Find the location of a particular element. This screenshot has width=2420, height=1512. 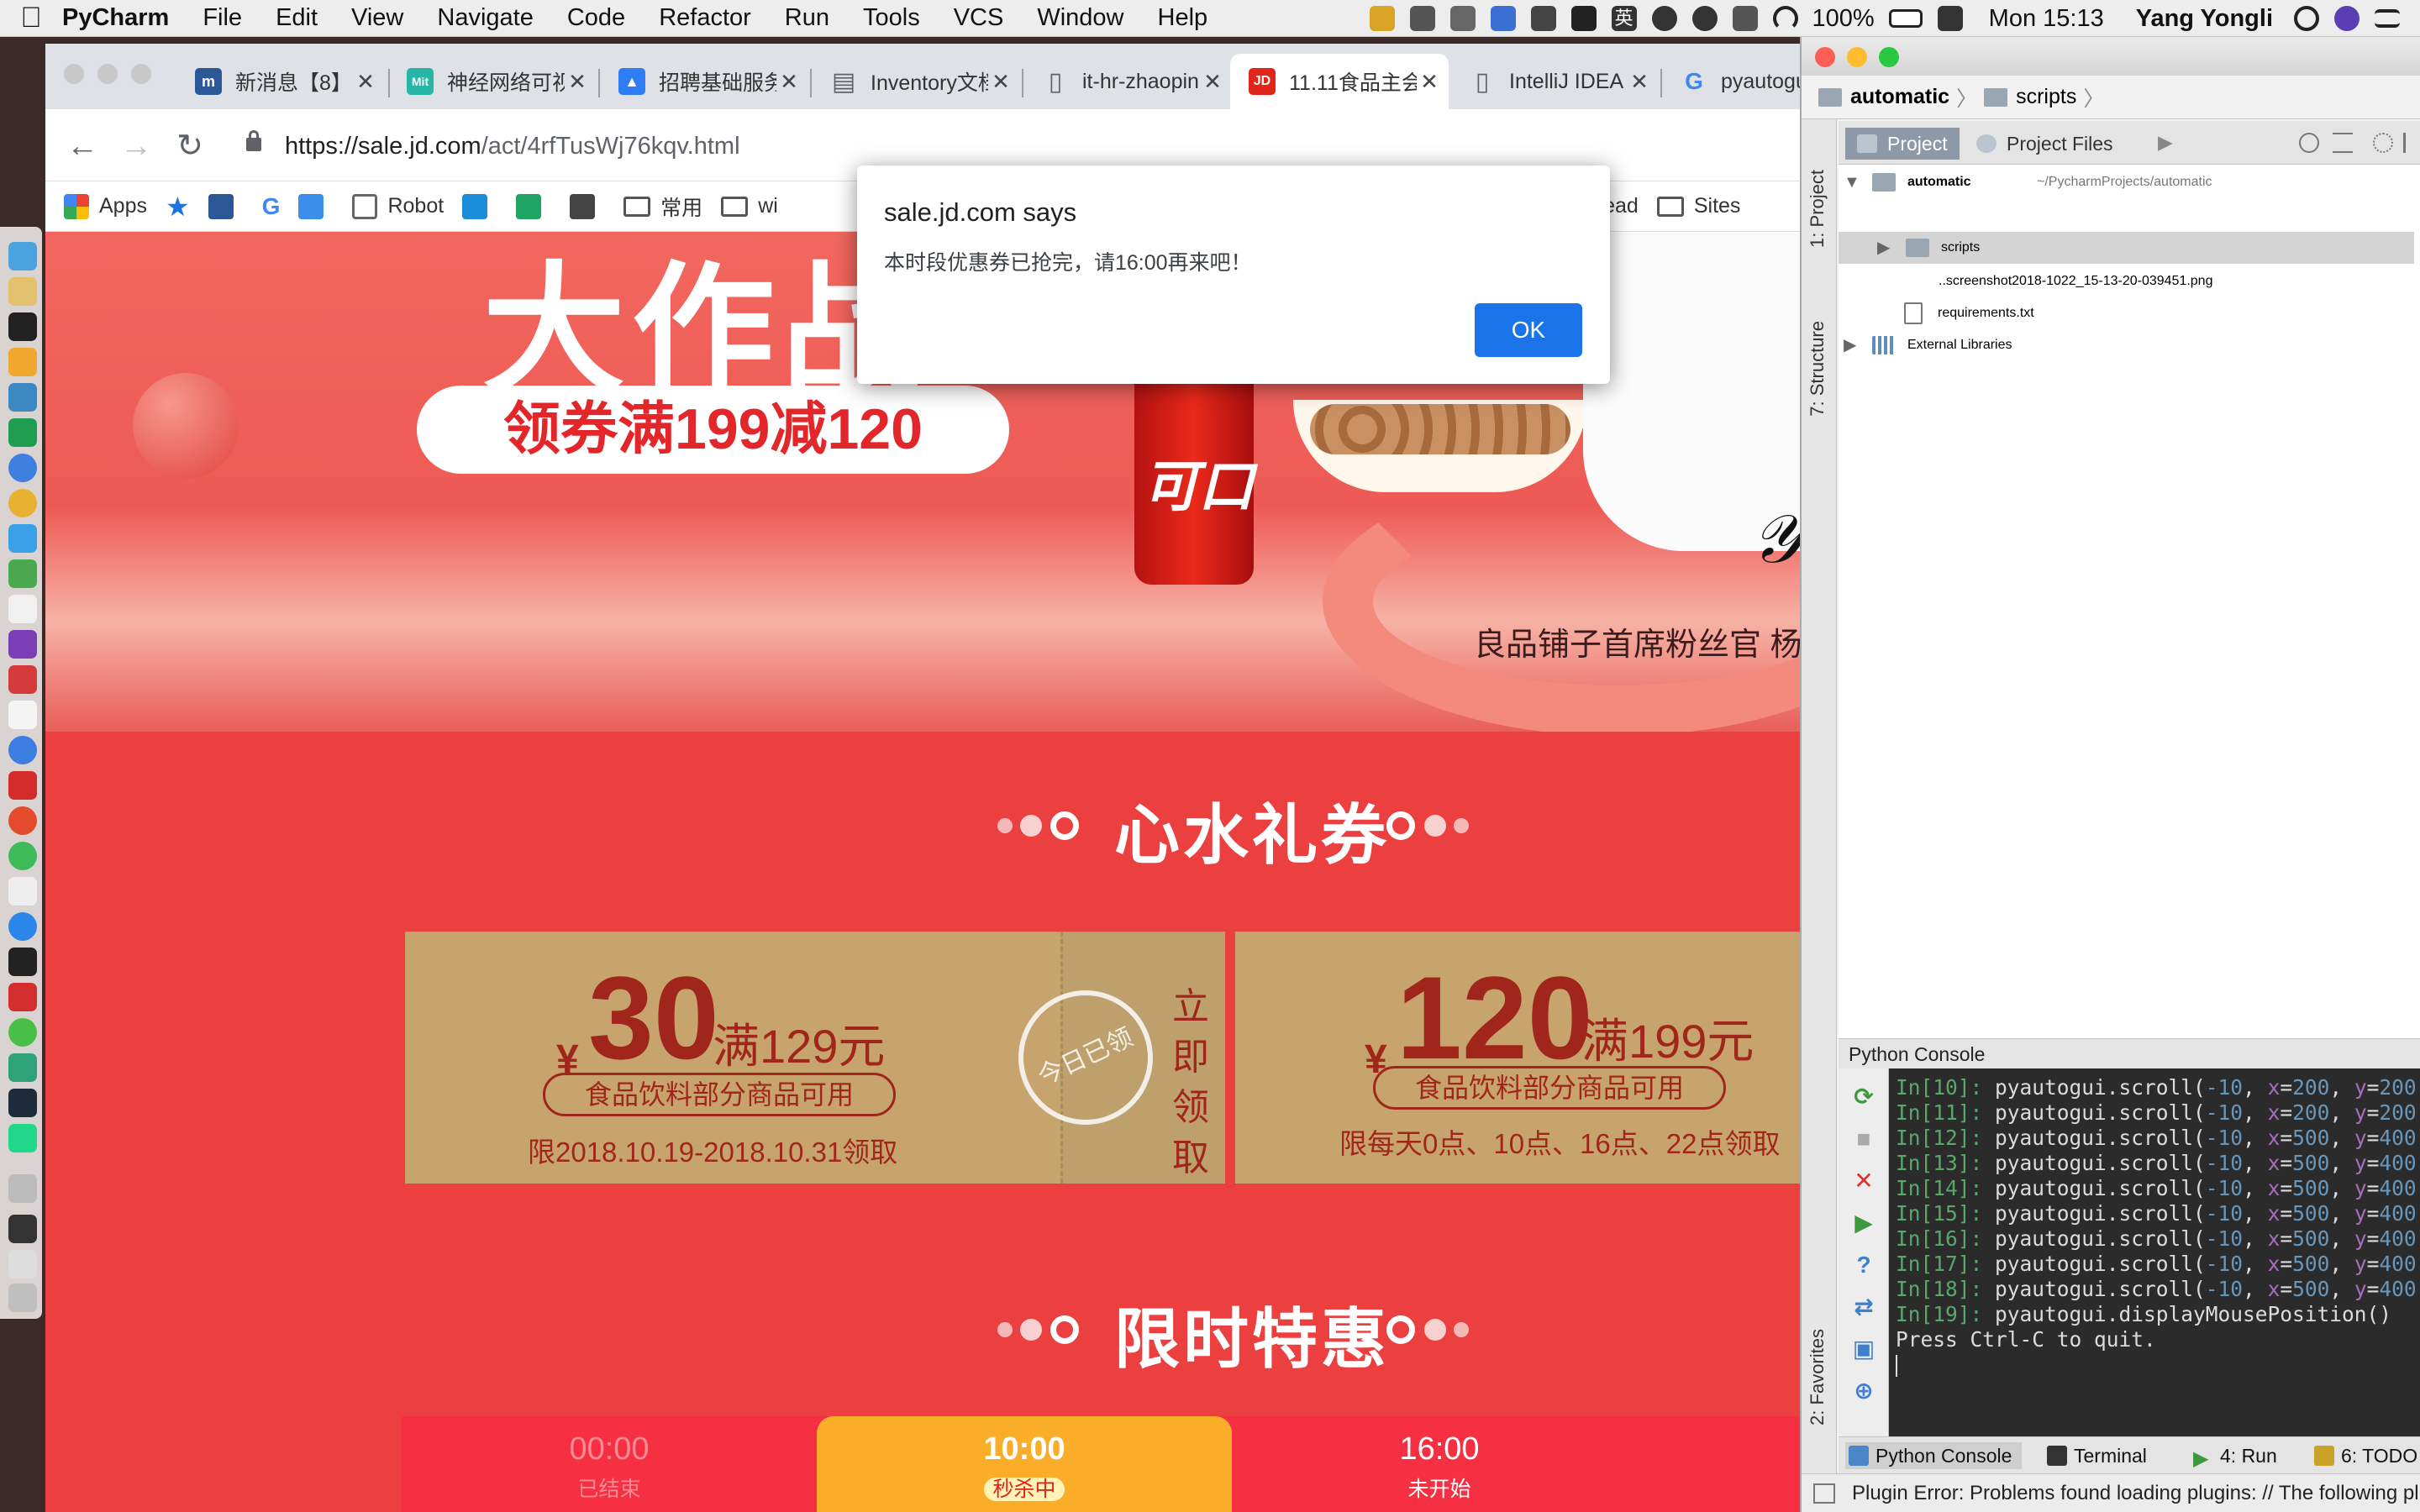

lock-icon is located at coordinates (254, 140).